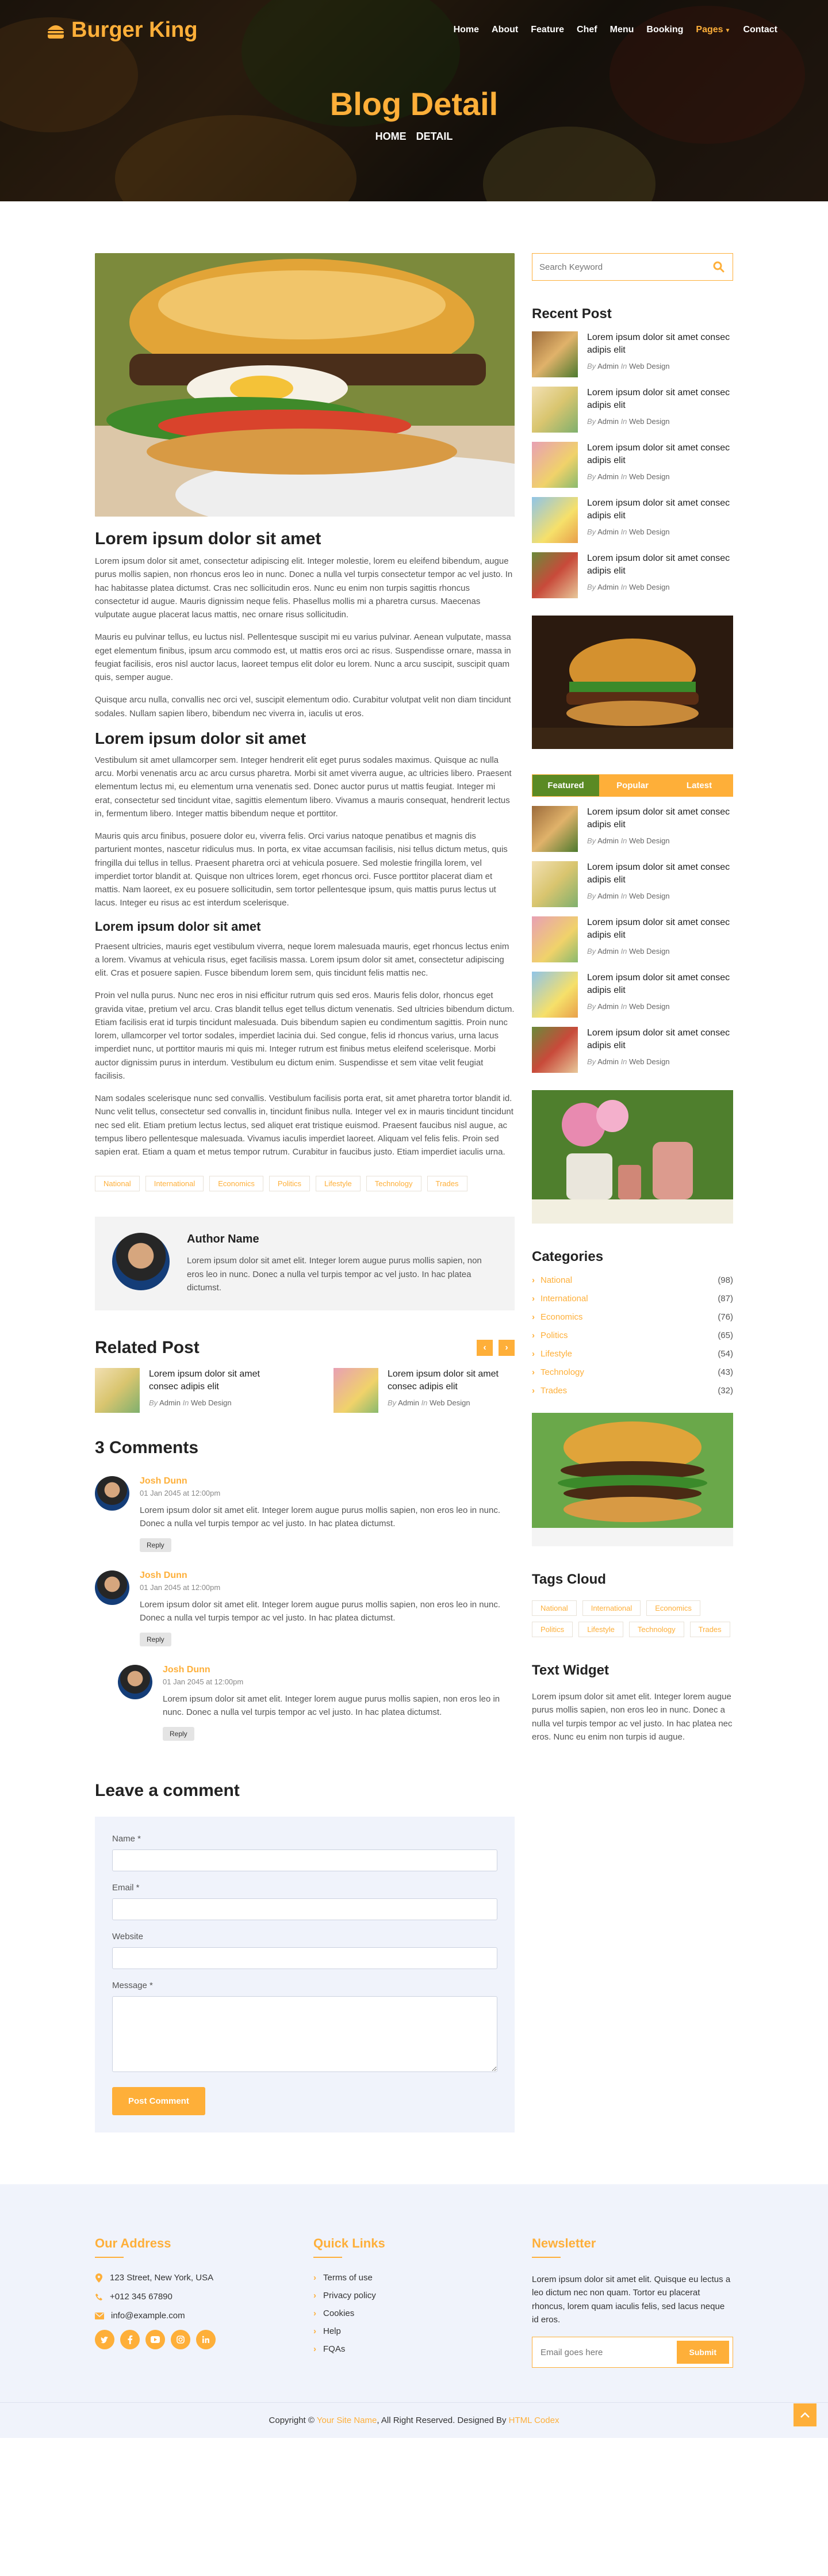  Describe the element at coordinates (485, 1348) in the screenshot. I see `chevron-left-icon: ‹` at that location.